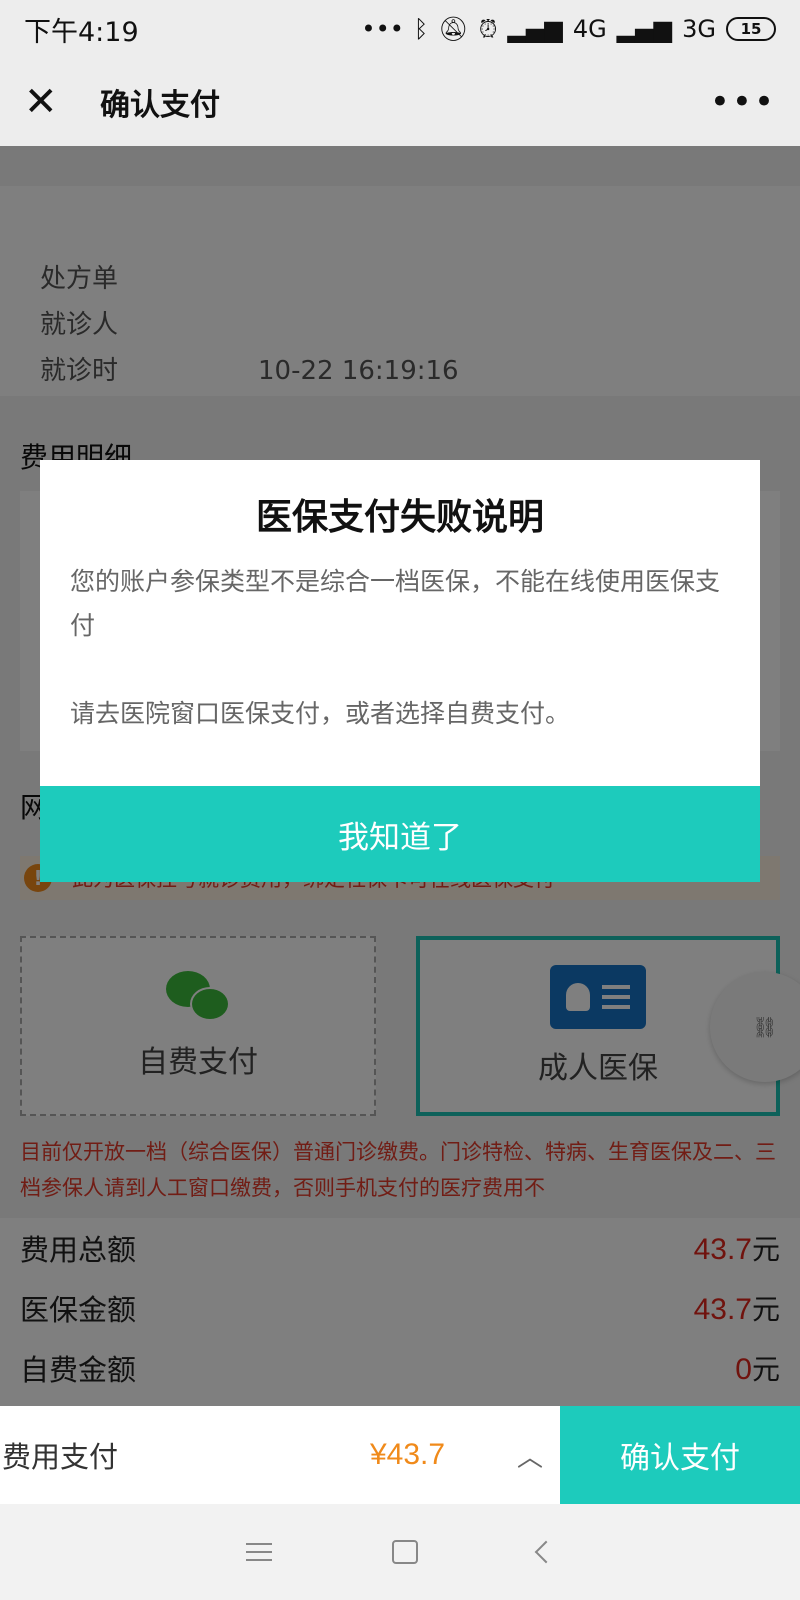  Describe the element at coordinates (81, 32) in the screenshot. I see `status-time: 下午4:19` at that location.